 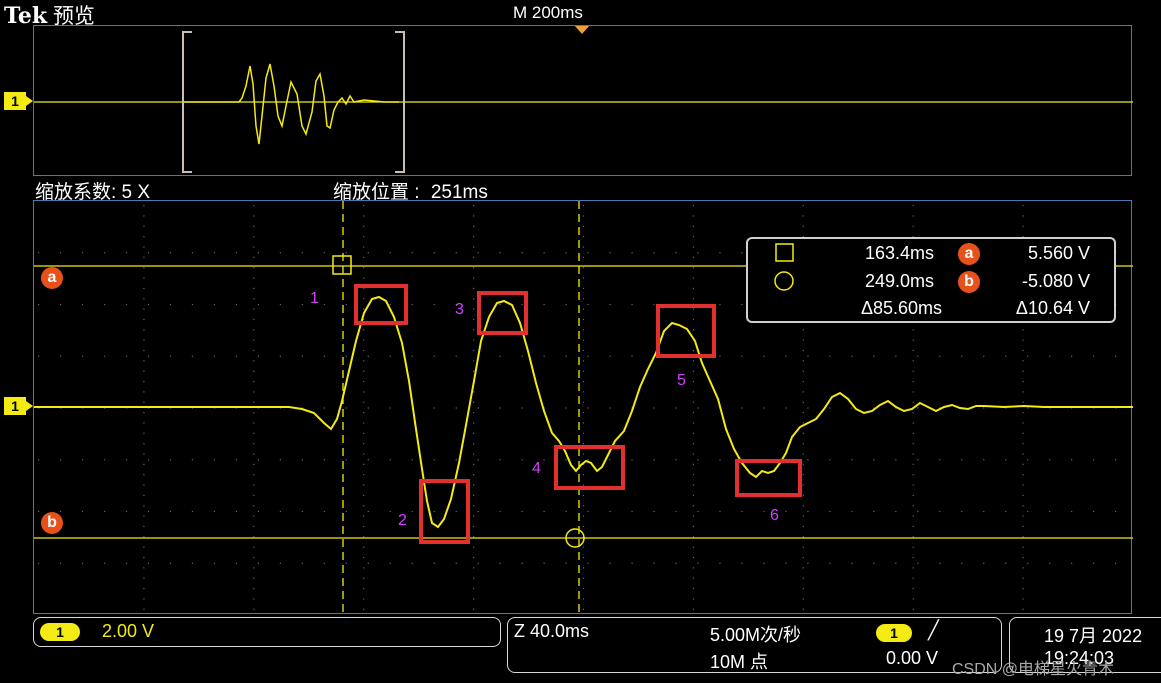 I want to click on square-cursor-icon, so click(x=784, y=252).